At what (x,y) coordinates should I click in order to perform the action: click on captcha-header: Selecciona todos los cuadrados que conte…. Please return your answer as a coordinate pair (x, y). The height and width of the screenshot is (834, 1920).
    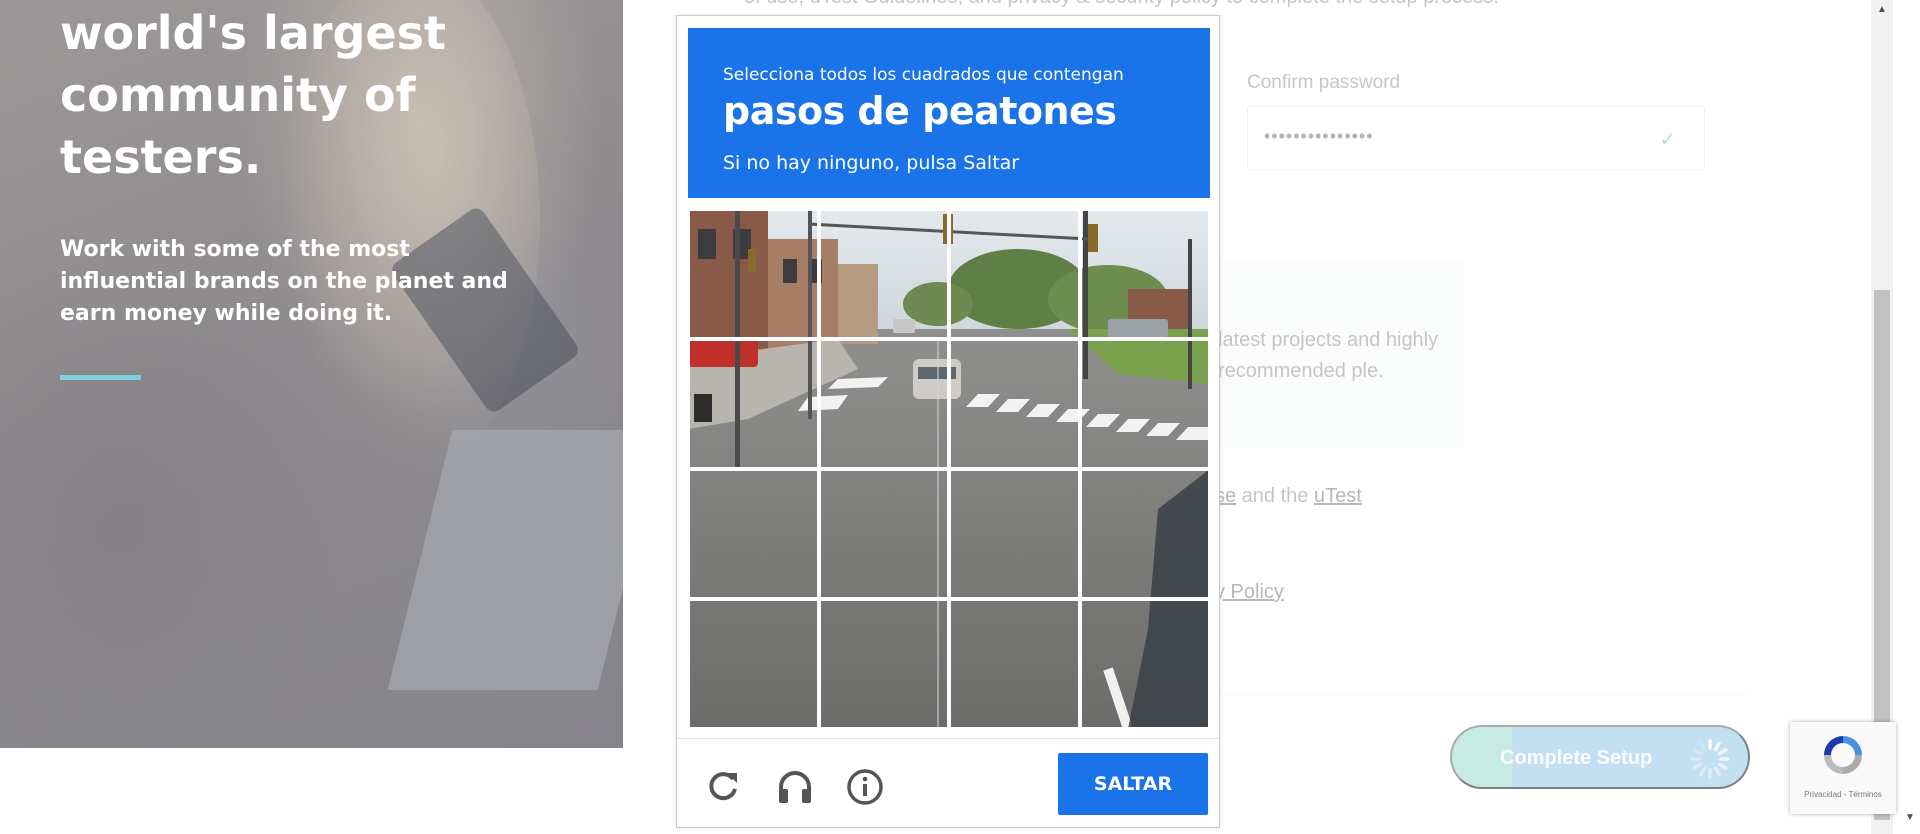
    Looking at the image, I should click on (949, 113).